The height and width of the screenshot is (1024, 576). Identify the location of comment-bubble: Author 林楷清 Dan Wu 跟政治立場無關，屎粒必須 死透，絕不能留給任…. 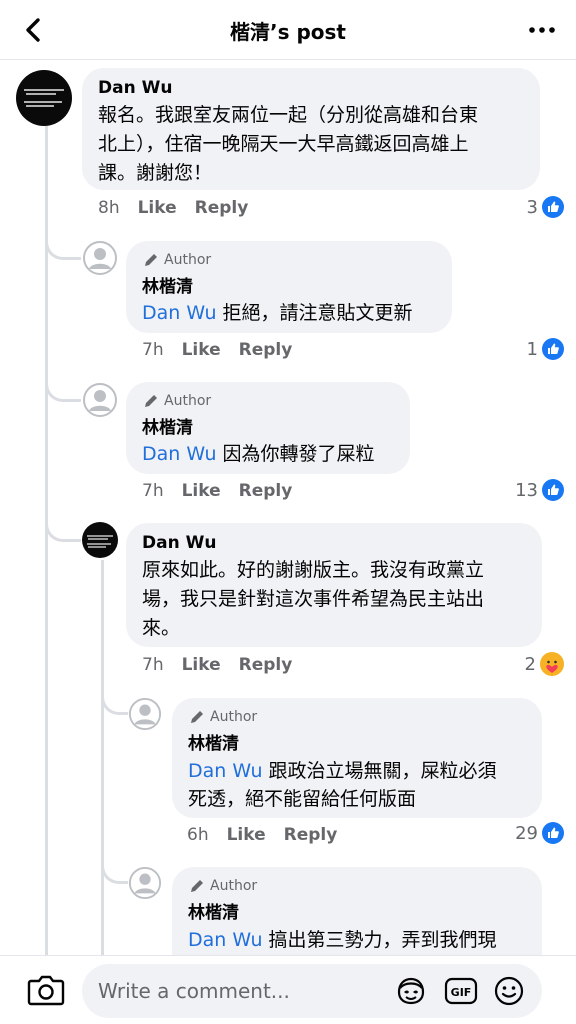
(357, 758).